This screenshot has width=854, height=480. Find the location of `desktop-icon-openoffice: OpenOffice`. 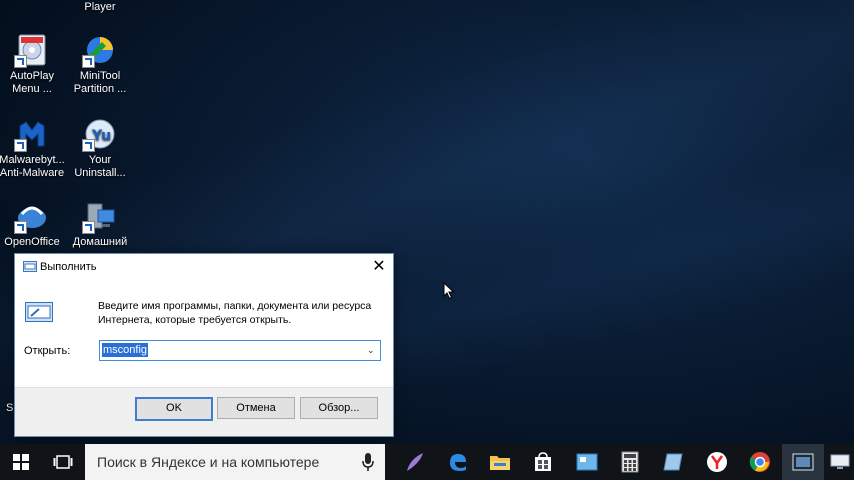

desktop-icon-openoffice: OpenOffice is located at coordinates (34, 223).